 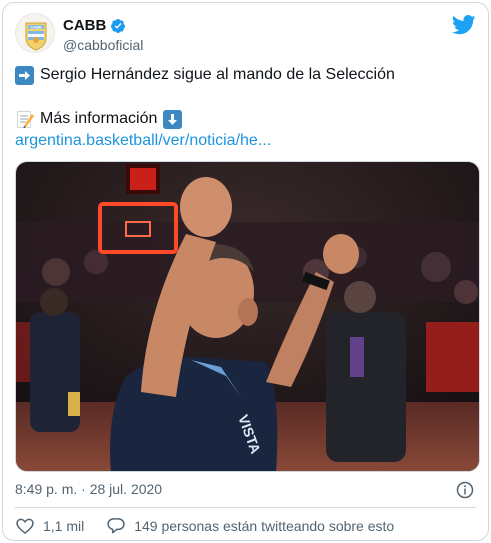 What do you see at coordinates (245, 491) in the screenshot?
I see `tweet-meta: 8:49 p. m. · 28 jul. 2020` at bounding box center [245, 491].